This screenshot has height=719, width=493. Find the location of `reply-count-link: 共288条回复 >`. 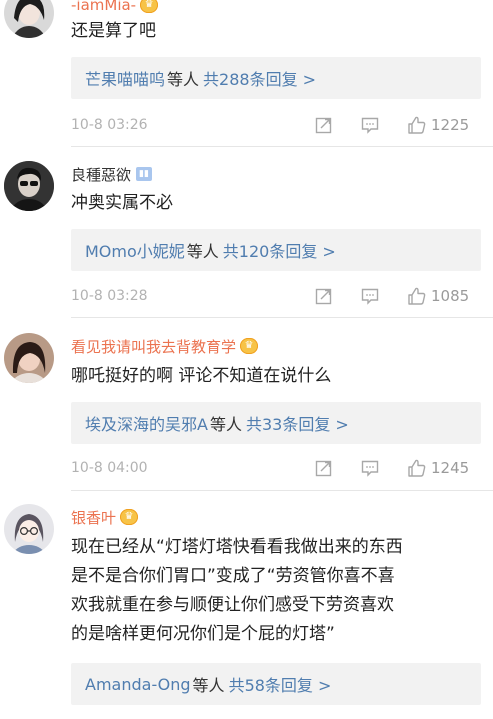

reply-count-link: 共288条回复 > is located at coordinates (259, 78).